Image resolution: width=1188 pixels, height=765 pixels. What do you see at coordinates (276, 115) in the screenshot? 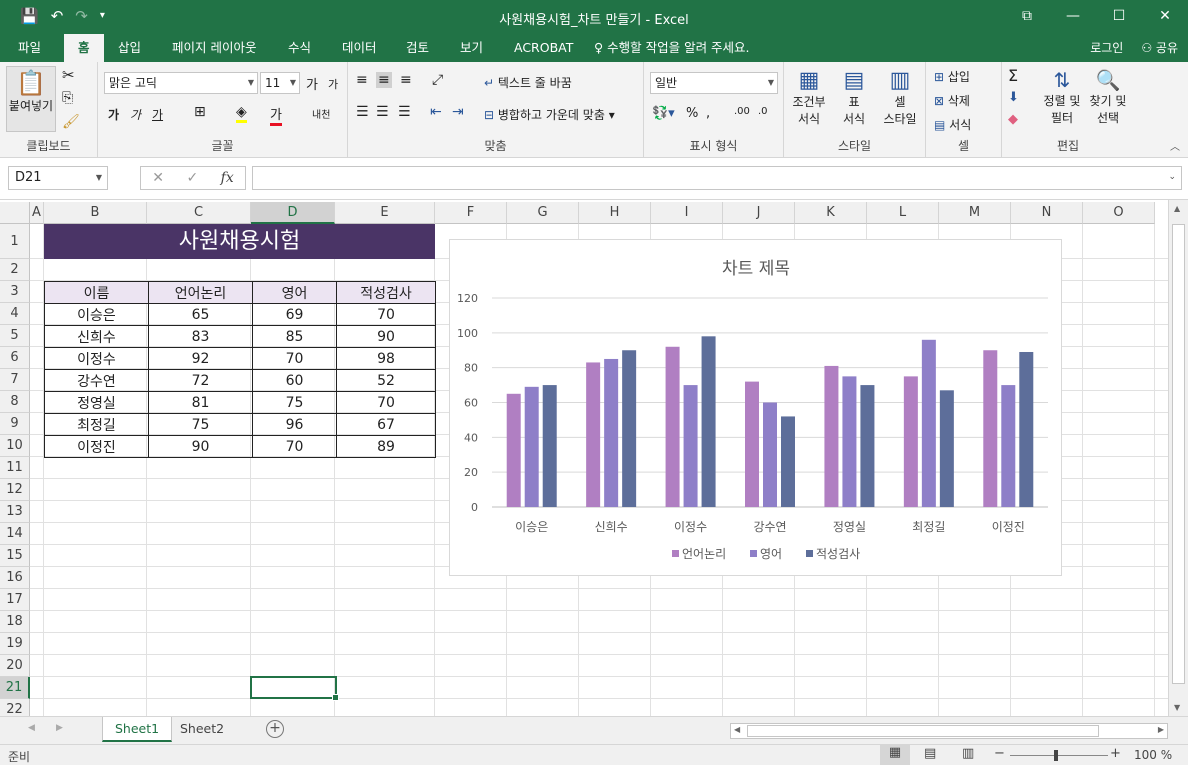
I see `font-color-button: 가` at bounding box center [276, 115].